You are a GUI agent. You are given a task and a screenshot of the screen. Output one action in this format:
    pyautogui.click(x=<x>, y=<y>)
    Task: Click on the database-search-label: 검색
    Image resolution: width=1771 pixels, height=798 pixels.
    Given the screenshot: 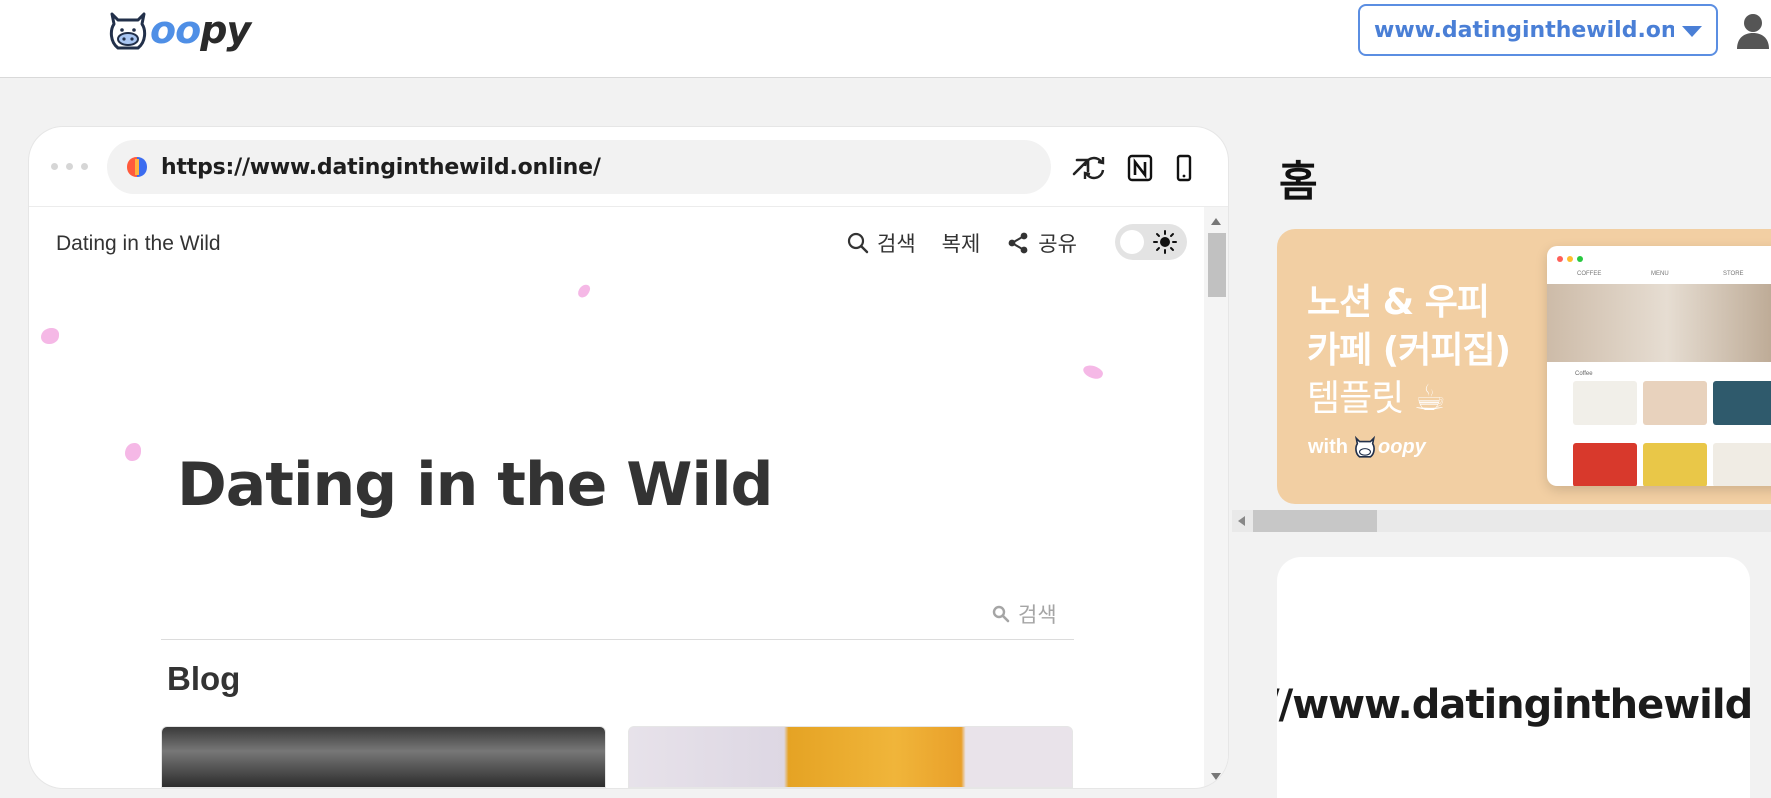 What is the action you would take?
    pyautogui.click(x=1037, y=615)
    